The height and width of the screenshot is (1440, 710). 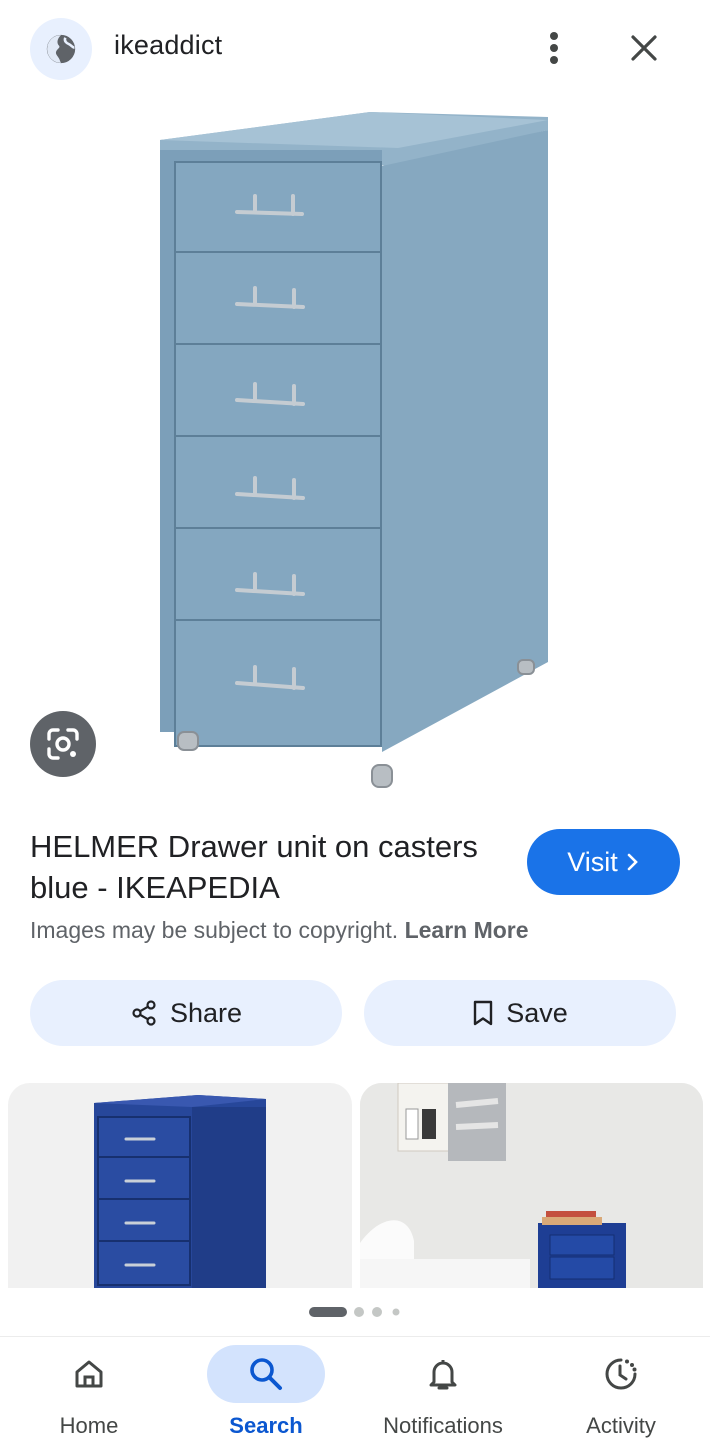 I want to click on google-lens-button, so click(x=63, y=744).